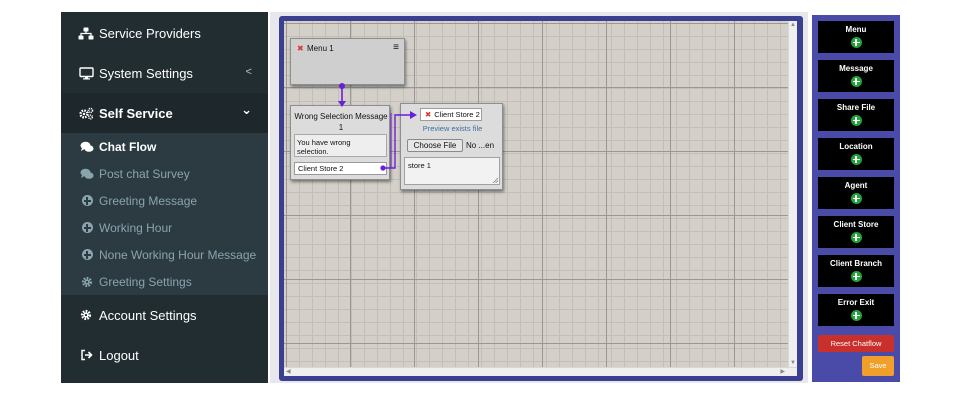  Describe the element at coordinates (793, 25) in the screenshot. I see `scroll-up-icon: ▲` at that location.